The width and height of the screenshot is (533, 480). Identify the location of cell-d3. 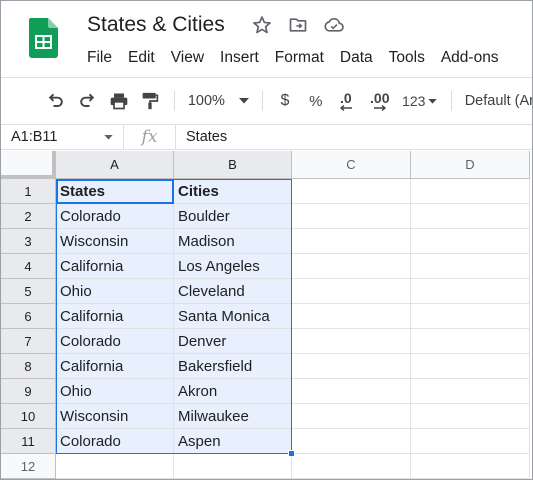
(470, 241).